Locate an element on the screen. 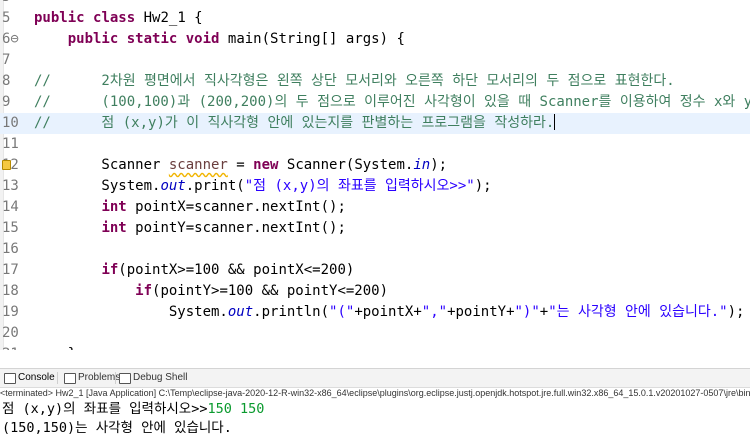  code-token: + is located at coordinates (544, 312).